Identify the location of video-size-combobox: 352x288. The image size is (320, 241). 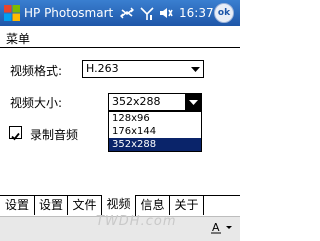
(155, 102).